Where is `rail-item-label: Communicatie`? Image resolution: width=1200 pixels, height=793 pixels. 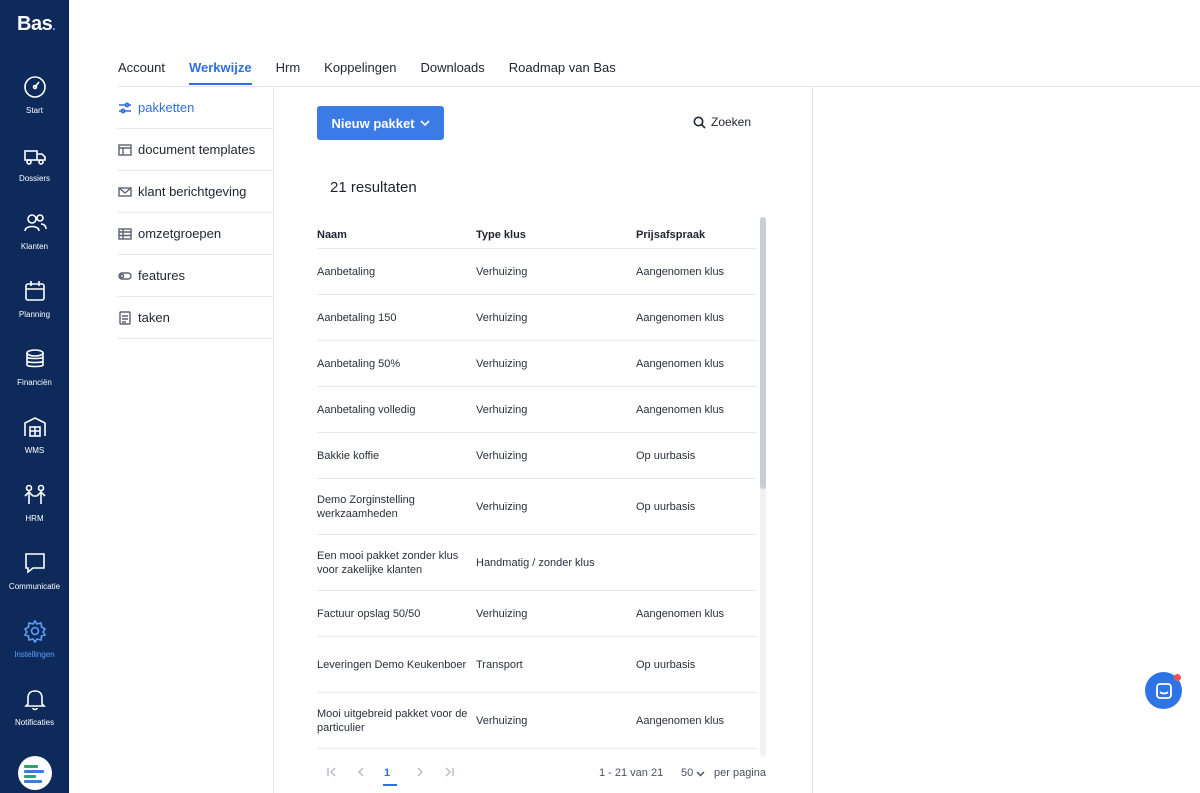
rail-item-label: Communicatie is located at coordinates (34, 586).